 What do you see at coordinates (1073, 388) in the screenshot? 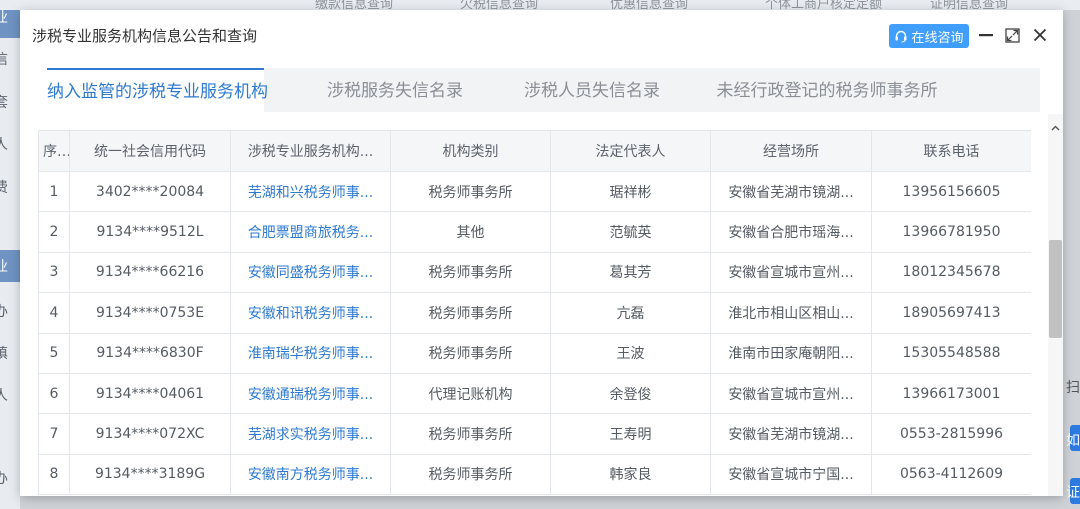
I see `bg-fragment: 扫` at bounding box center [1073, 388].